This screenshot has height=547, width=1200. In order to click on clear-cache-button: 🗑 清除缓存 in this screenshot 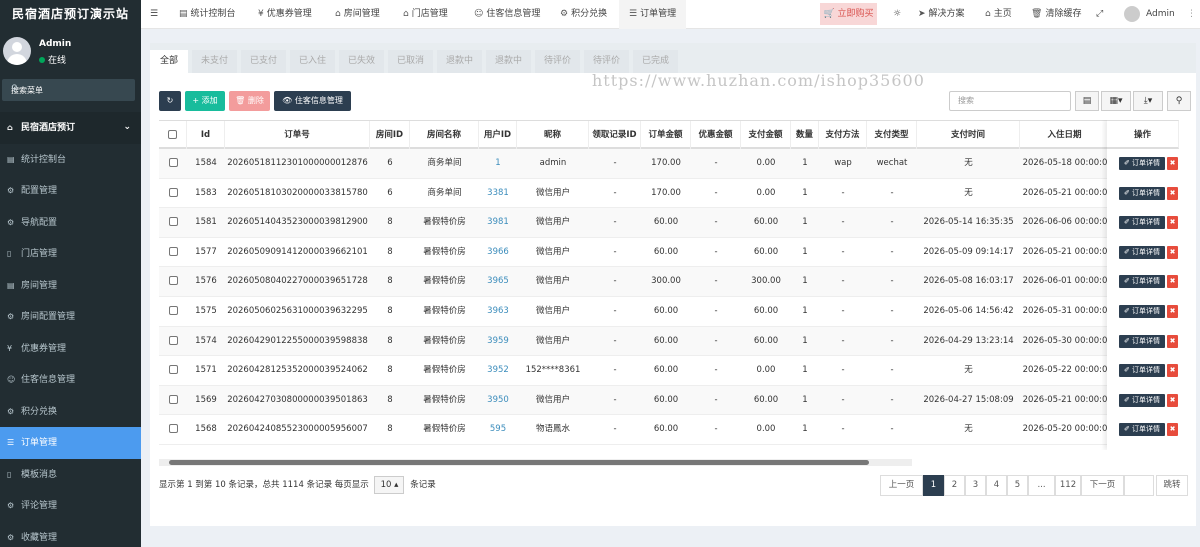, I will do `click(1056, 14)`.